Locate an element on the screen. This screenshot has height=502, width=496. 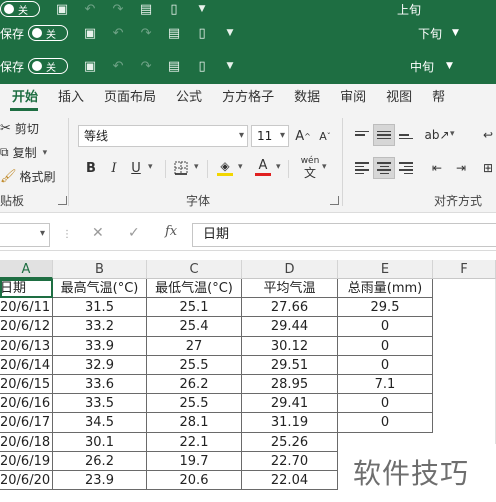
header-cell-max-temp: 最高气温(°C) is located at coordinates (100, 289).